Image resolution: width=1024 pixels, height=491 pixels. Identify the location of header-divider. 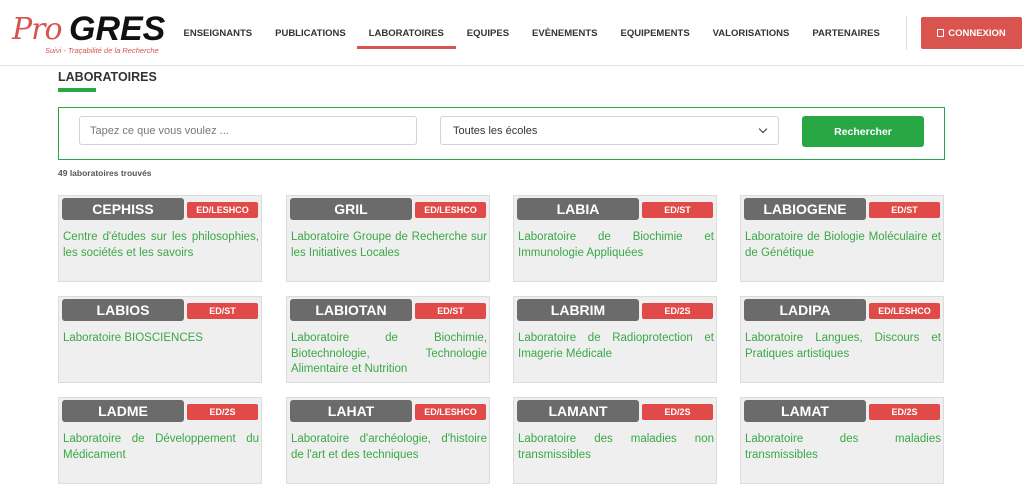
(906, 33).